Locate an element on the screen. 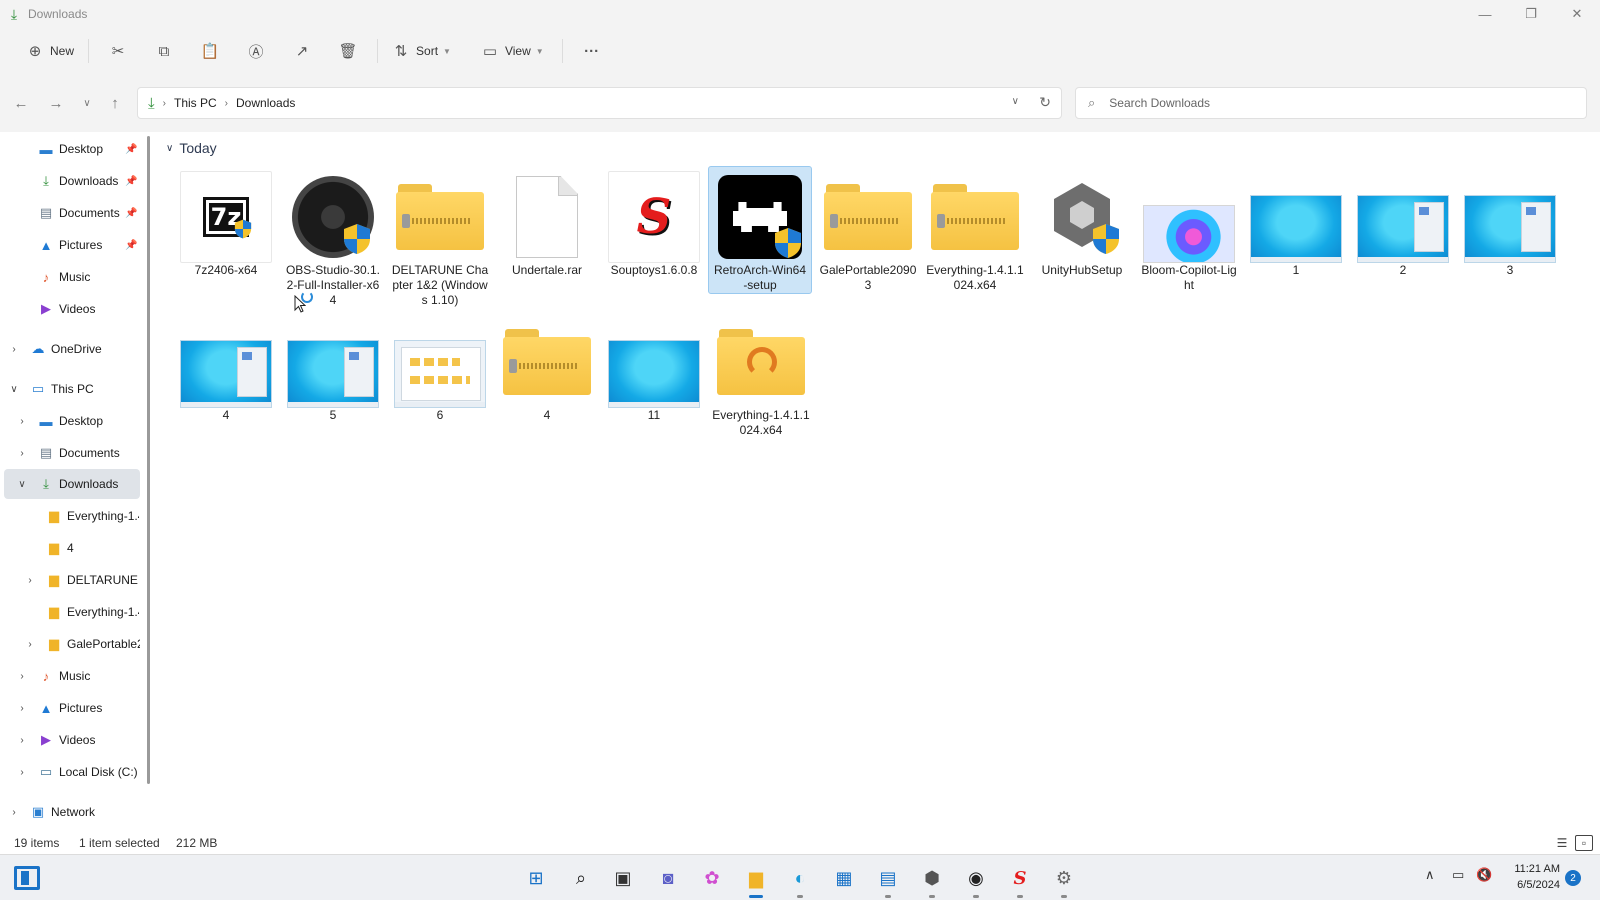  large-icons-view-button: ▫ is located at coordinates (1584, 843).